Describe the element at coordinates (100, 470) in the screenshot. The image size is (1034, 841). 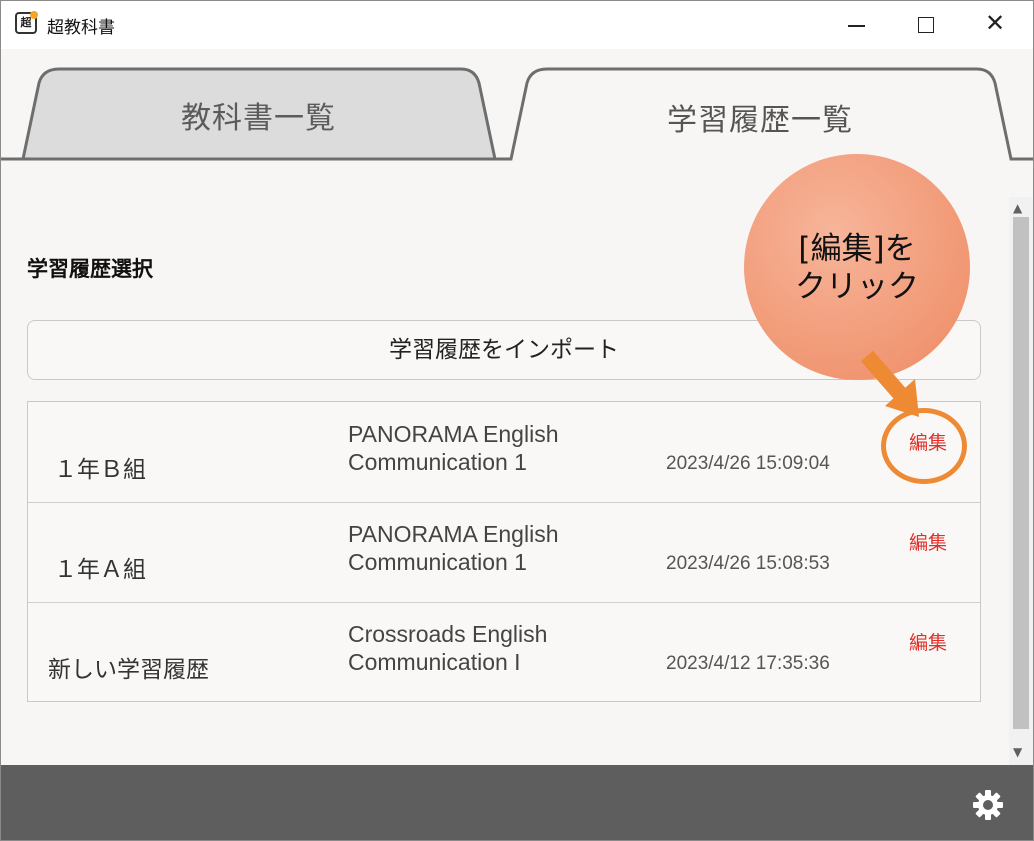
I see `history-name: １年Ｂ組` at that location.